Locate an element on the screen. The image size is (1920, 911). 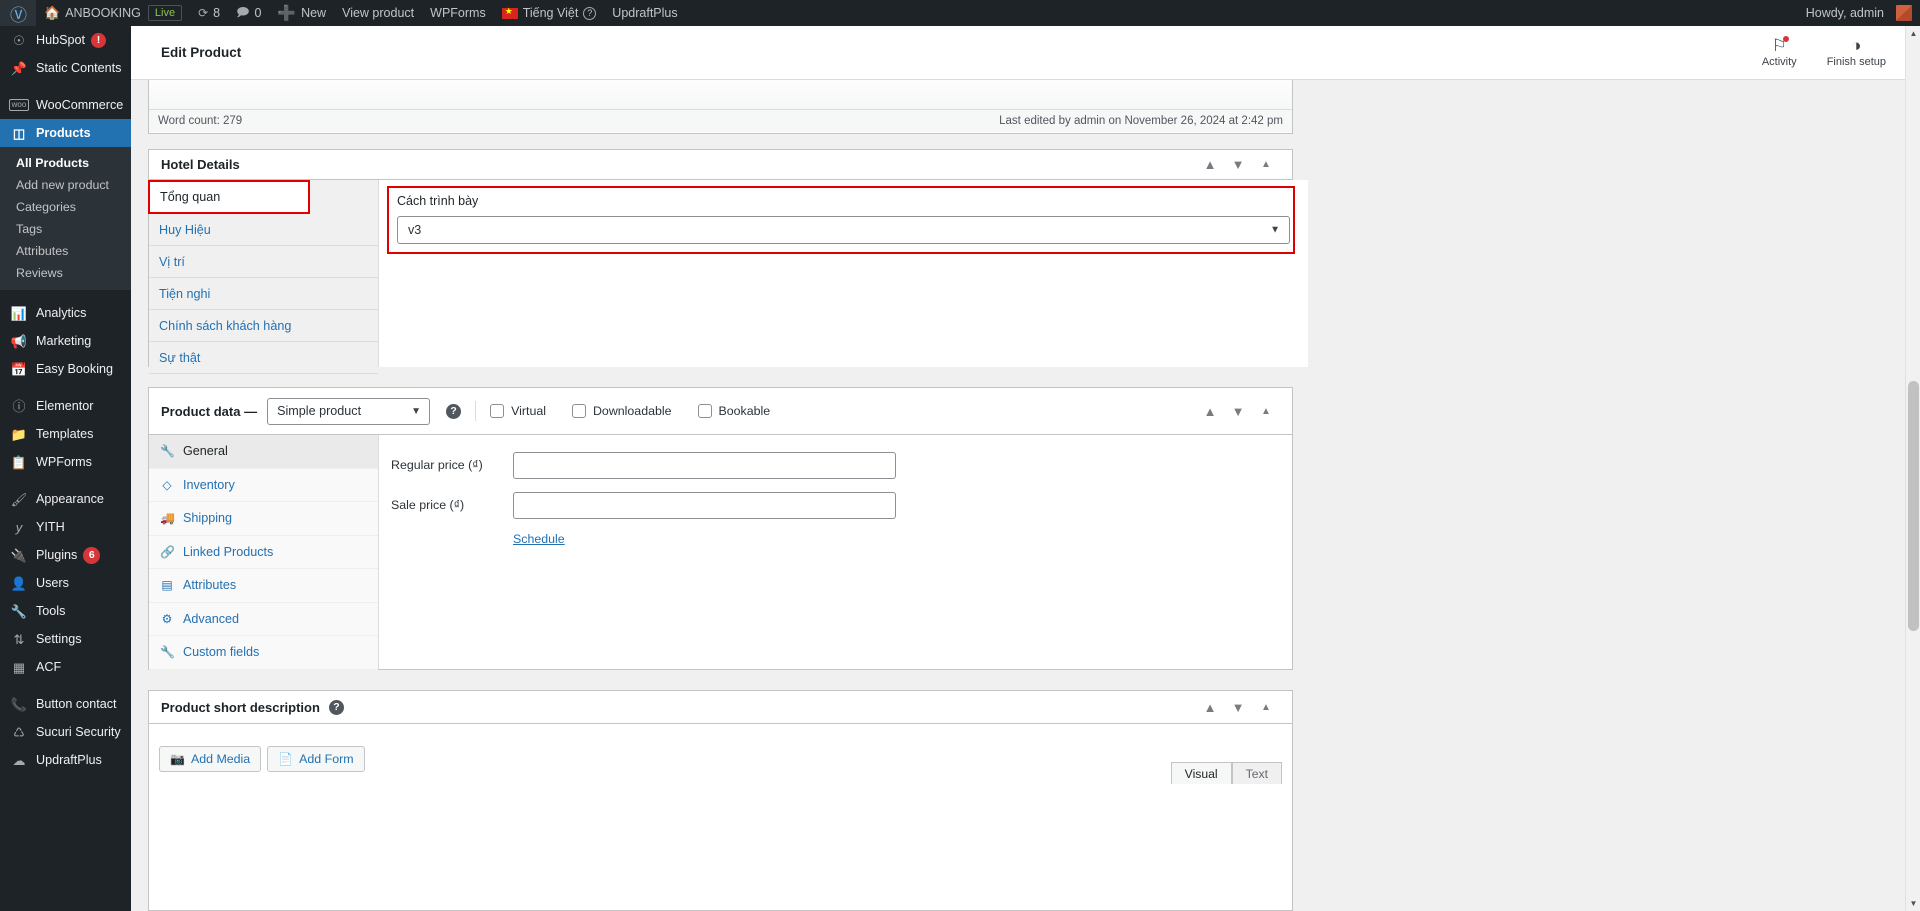
sidebar-item-settings: ⇅ Settings is located at coordinates (65, 639).